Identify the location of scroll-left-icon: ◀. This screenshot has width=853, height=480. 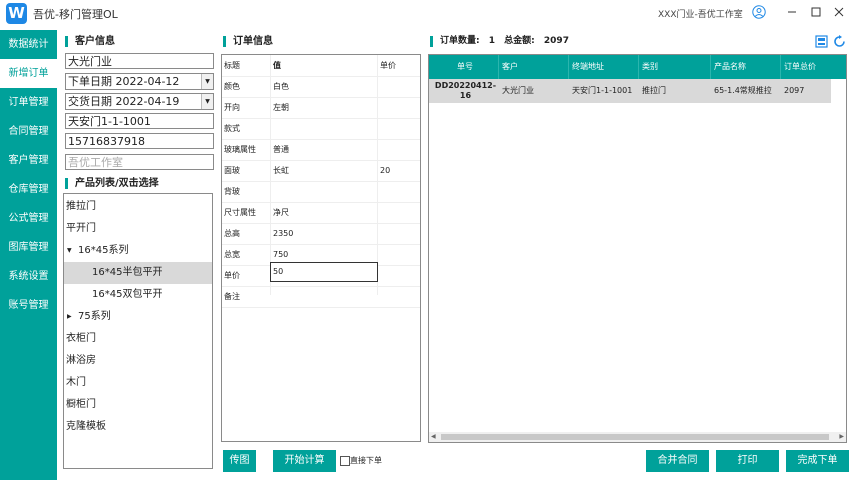
(433, 437).